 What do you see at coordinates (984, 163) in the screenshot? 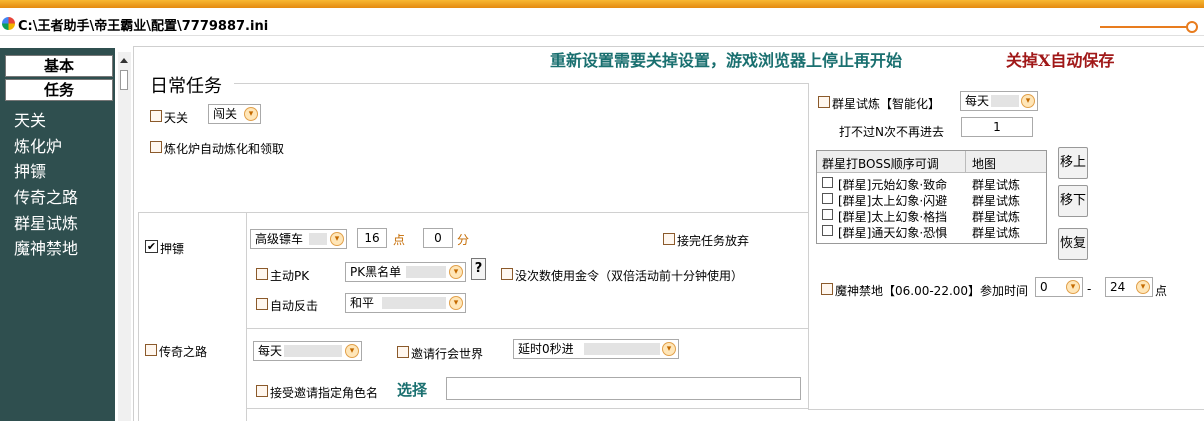
I see `map-column-header: 地图` at bounding box center [984, 163].